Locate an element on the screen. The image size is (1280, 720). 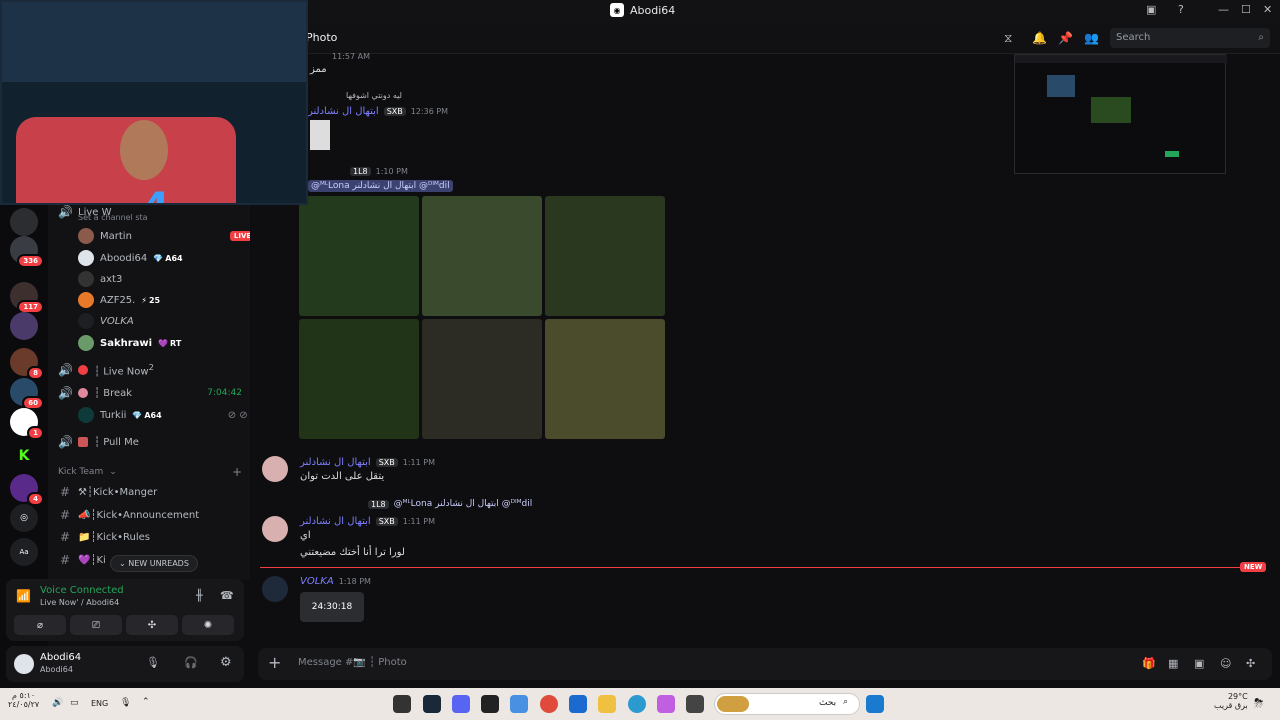
clock: ٥:١٠ م ٢٤/٠٥/٢٧ is located at coordinates (23, 700).